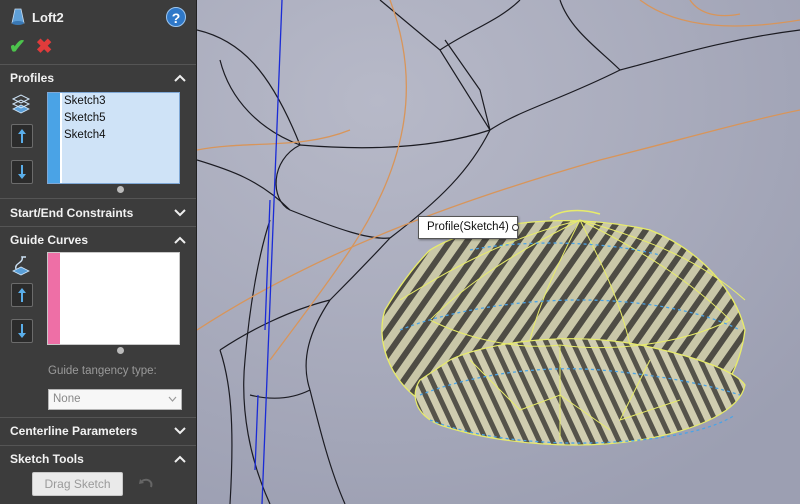 The height and width of the screenshot is (504, 800). I want to click on guide-curves-color-stripe, so click(54, 298).